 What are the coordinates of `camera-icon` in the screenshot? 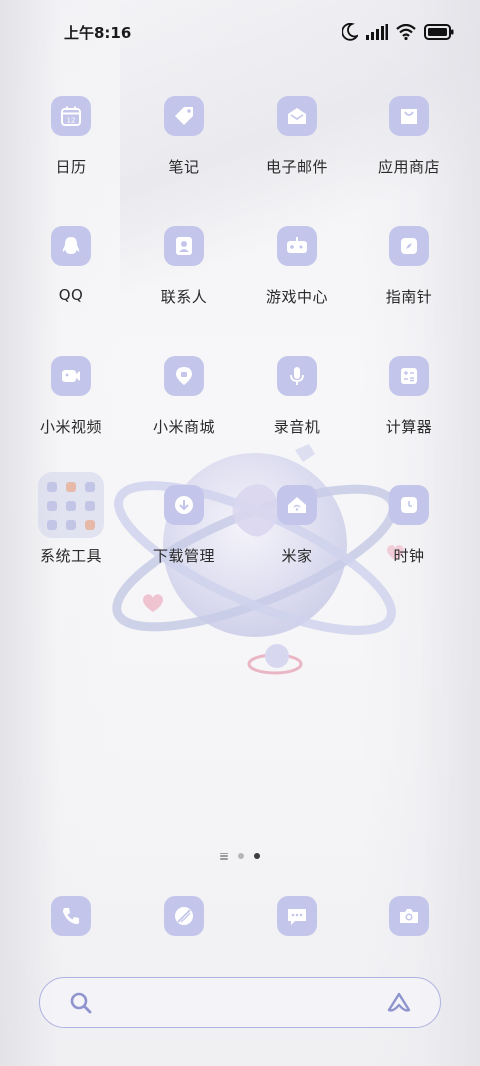 It's located at (409, 916).